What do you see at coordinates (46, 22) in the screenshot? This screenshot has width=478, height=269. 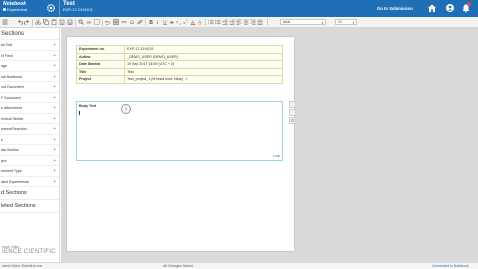 I see `copy-icon` at bounding box center [46, 22].